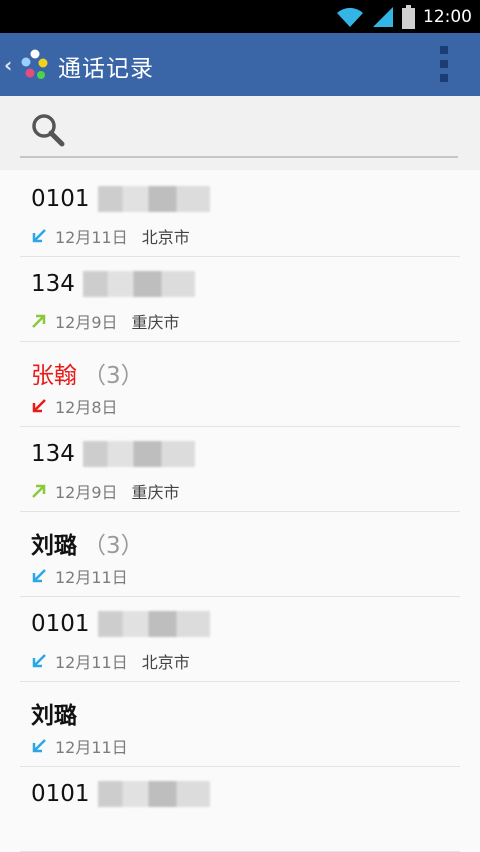  Describe the element at coordinates (350, 17) in the screenshot. I see `wifi-icon` at that location.